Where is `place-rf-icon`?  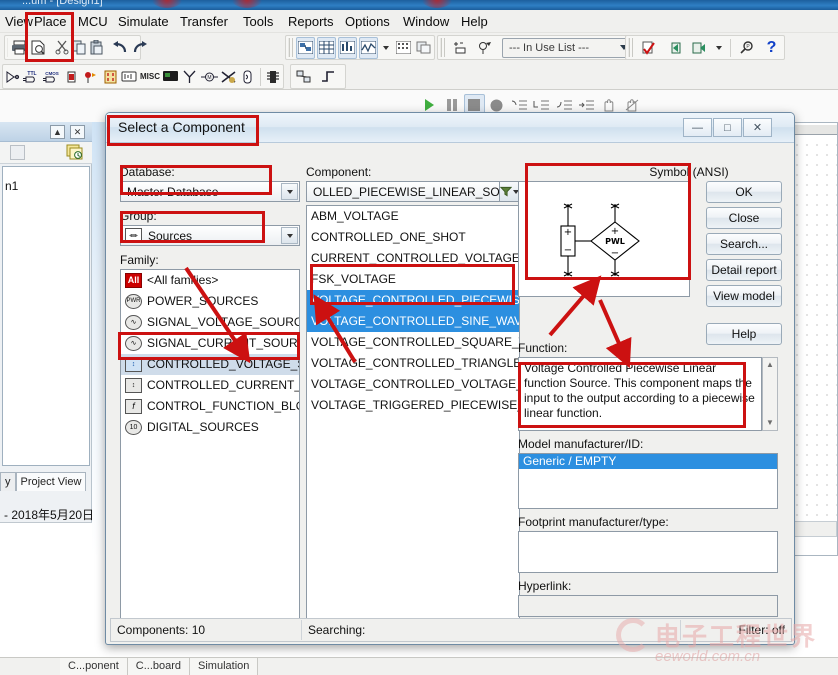 place-rf-icon is located at coordinates (189, 77).